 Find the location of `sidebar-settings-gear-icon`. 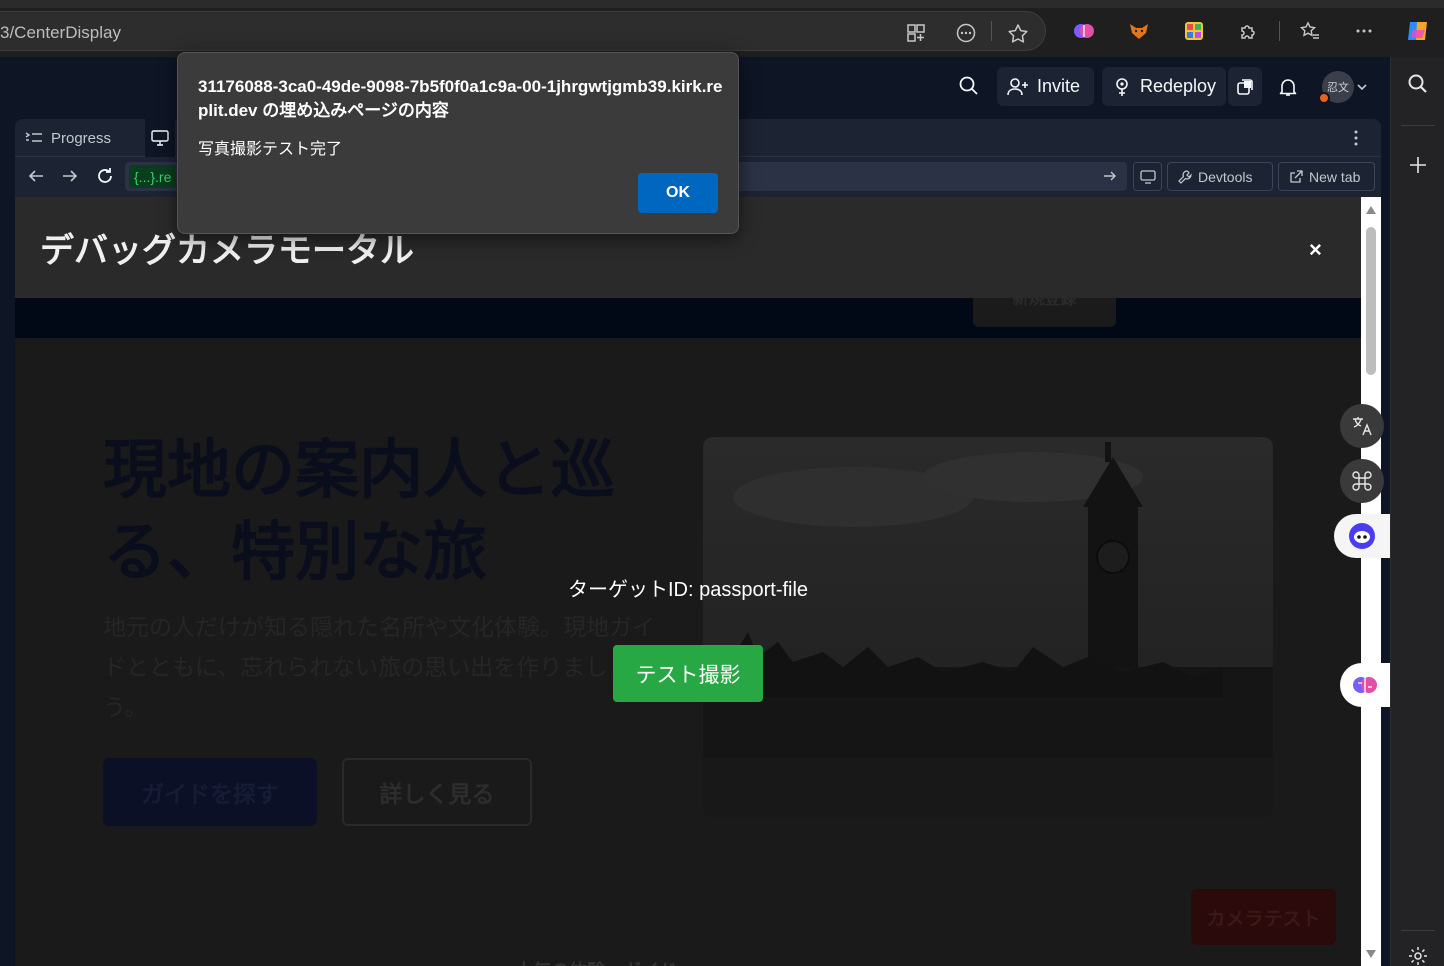

sidebar-settings-gear-icon is located at coordinates (1418, 956).